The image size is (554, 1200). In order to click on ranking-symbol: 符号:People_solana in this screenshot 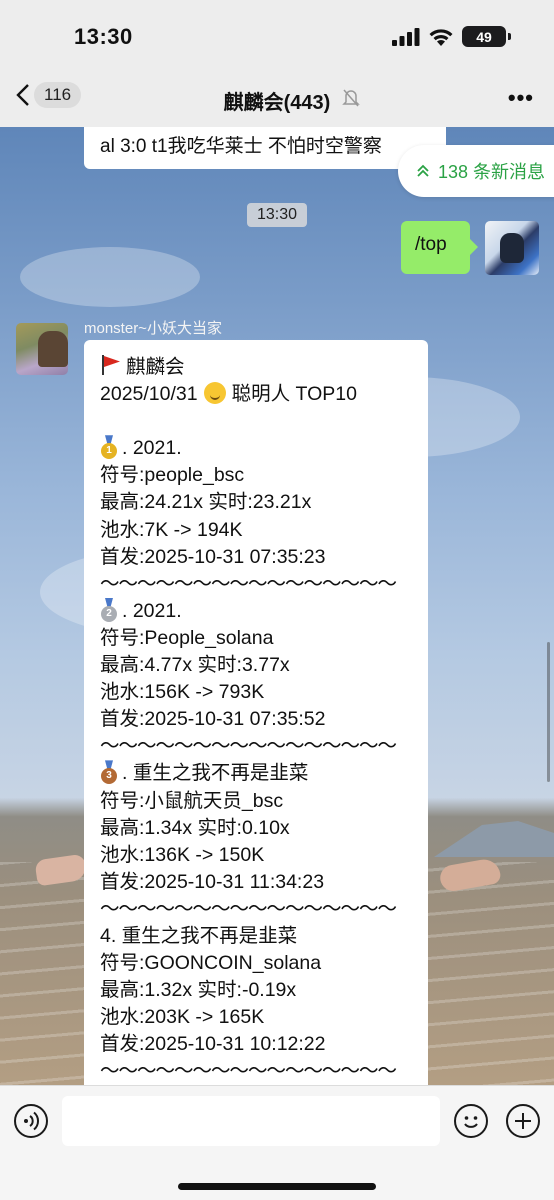, I will do `click(187, 637)`.